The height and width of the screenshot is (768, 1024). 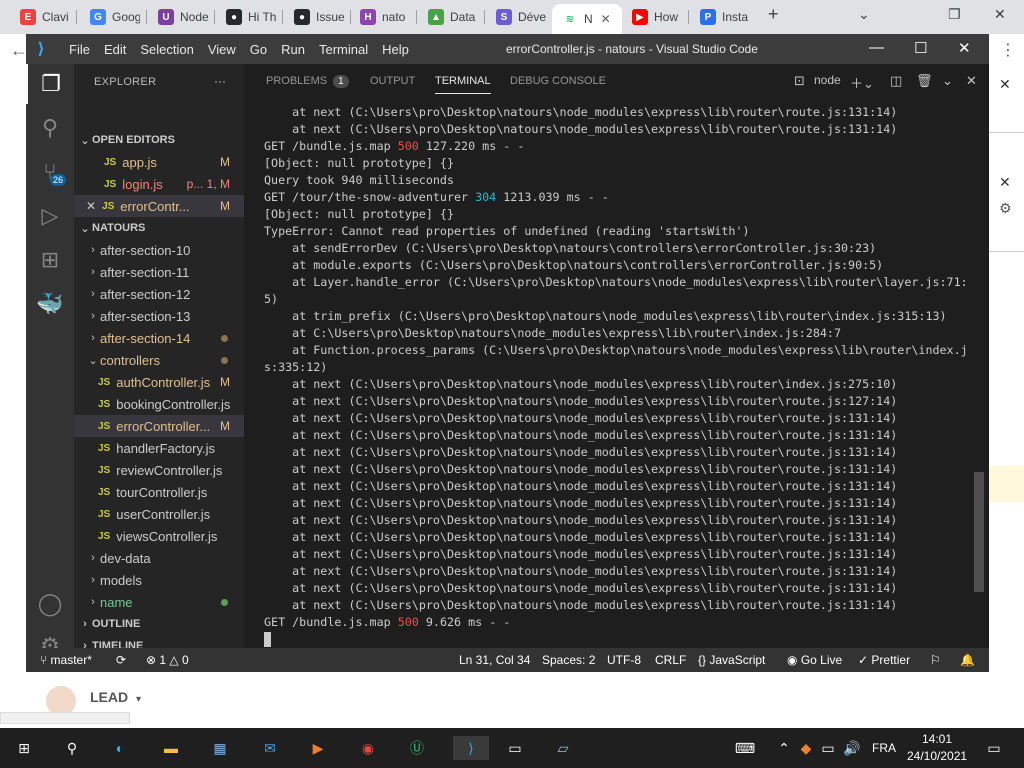 I want to click on terminal-shell-label: node, so click(x=827, y=80).